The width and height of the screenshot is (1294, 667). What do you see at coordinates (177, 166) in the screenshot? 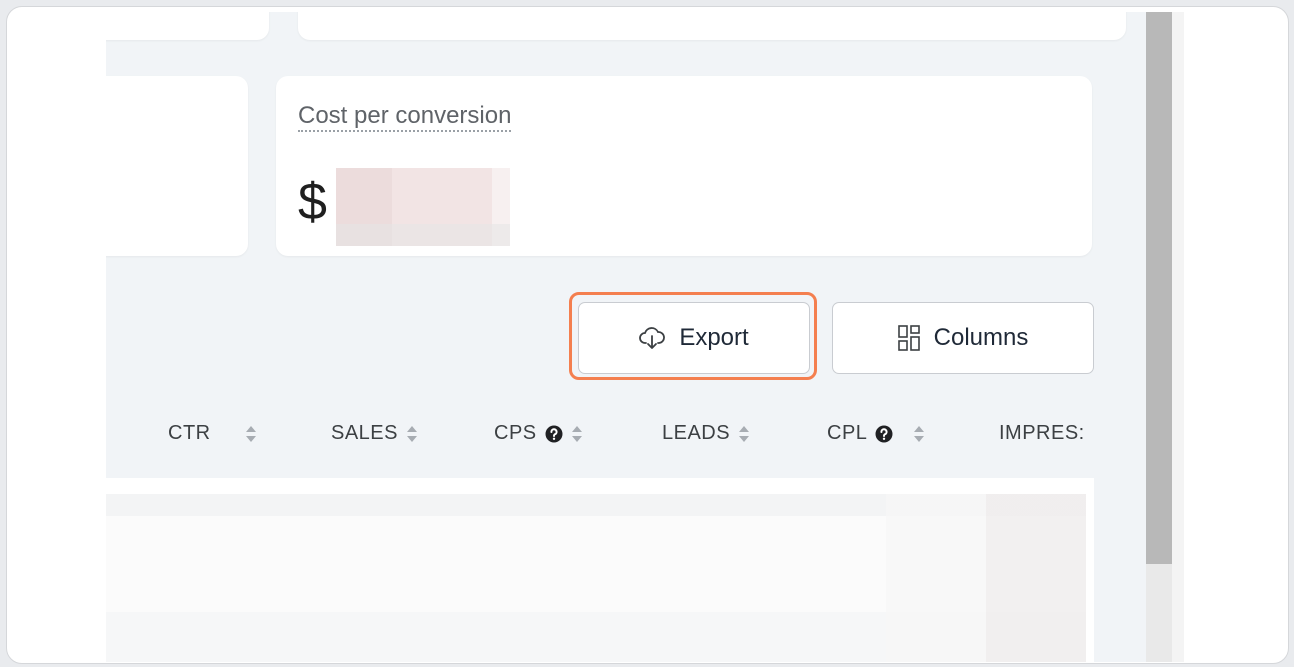
I see `metric-card-left` at bounding box center [177, 166].